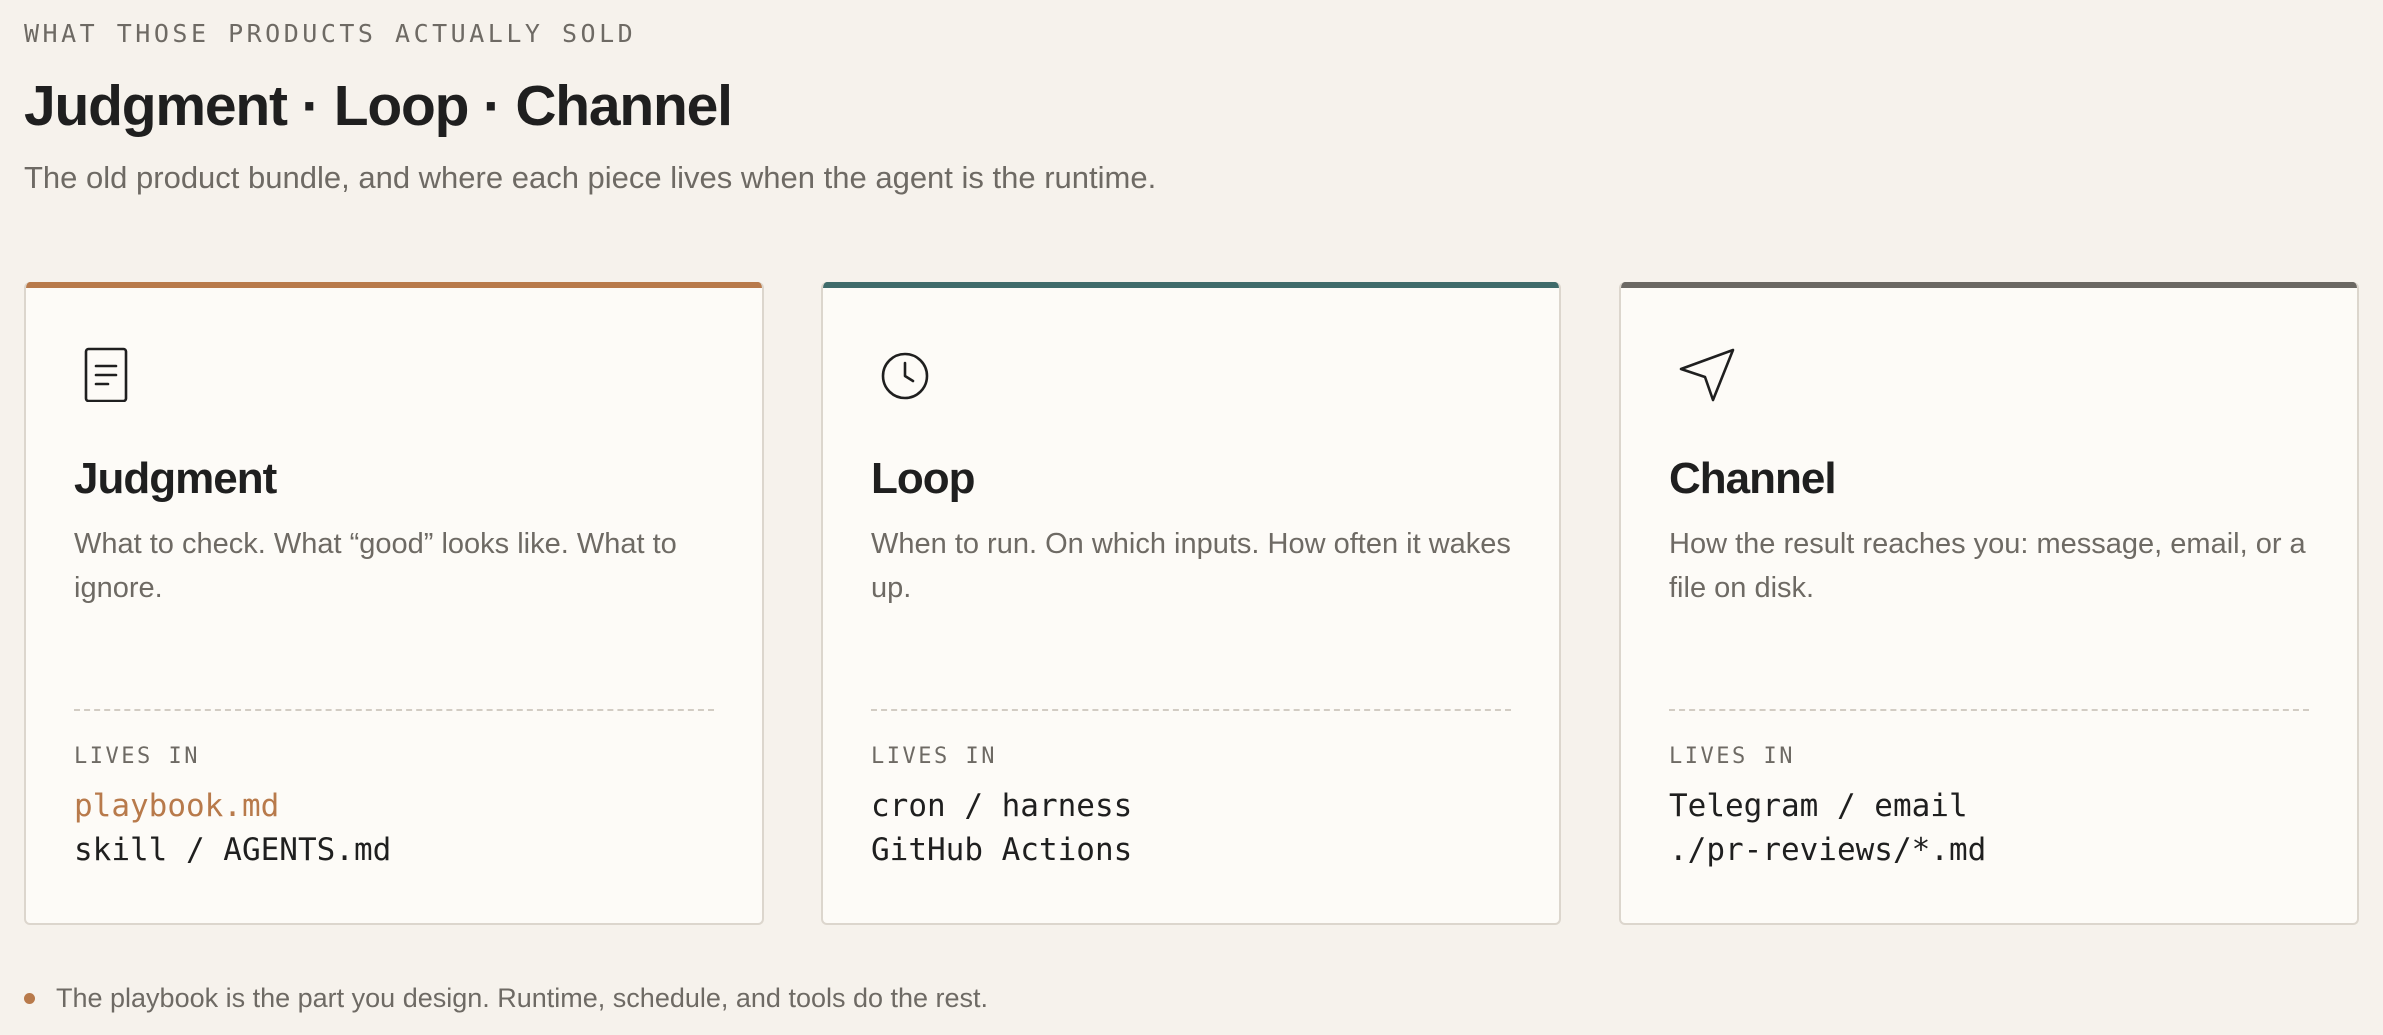 The height and width of the screenshot is (1035, 2383). What do you see at coordinates (1753, 478) in the screenshot?
I see `card-title: Channel` at bounding box center [1753, 478].